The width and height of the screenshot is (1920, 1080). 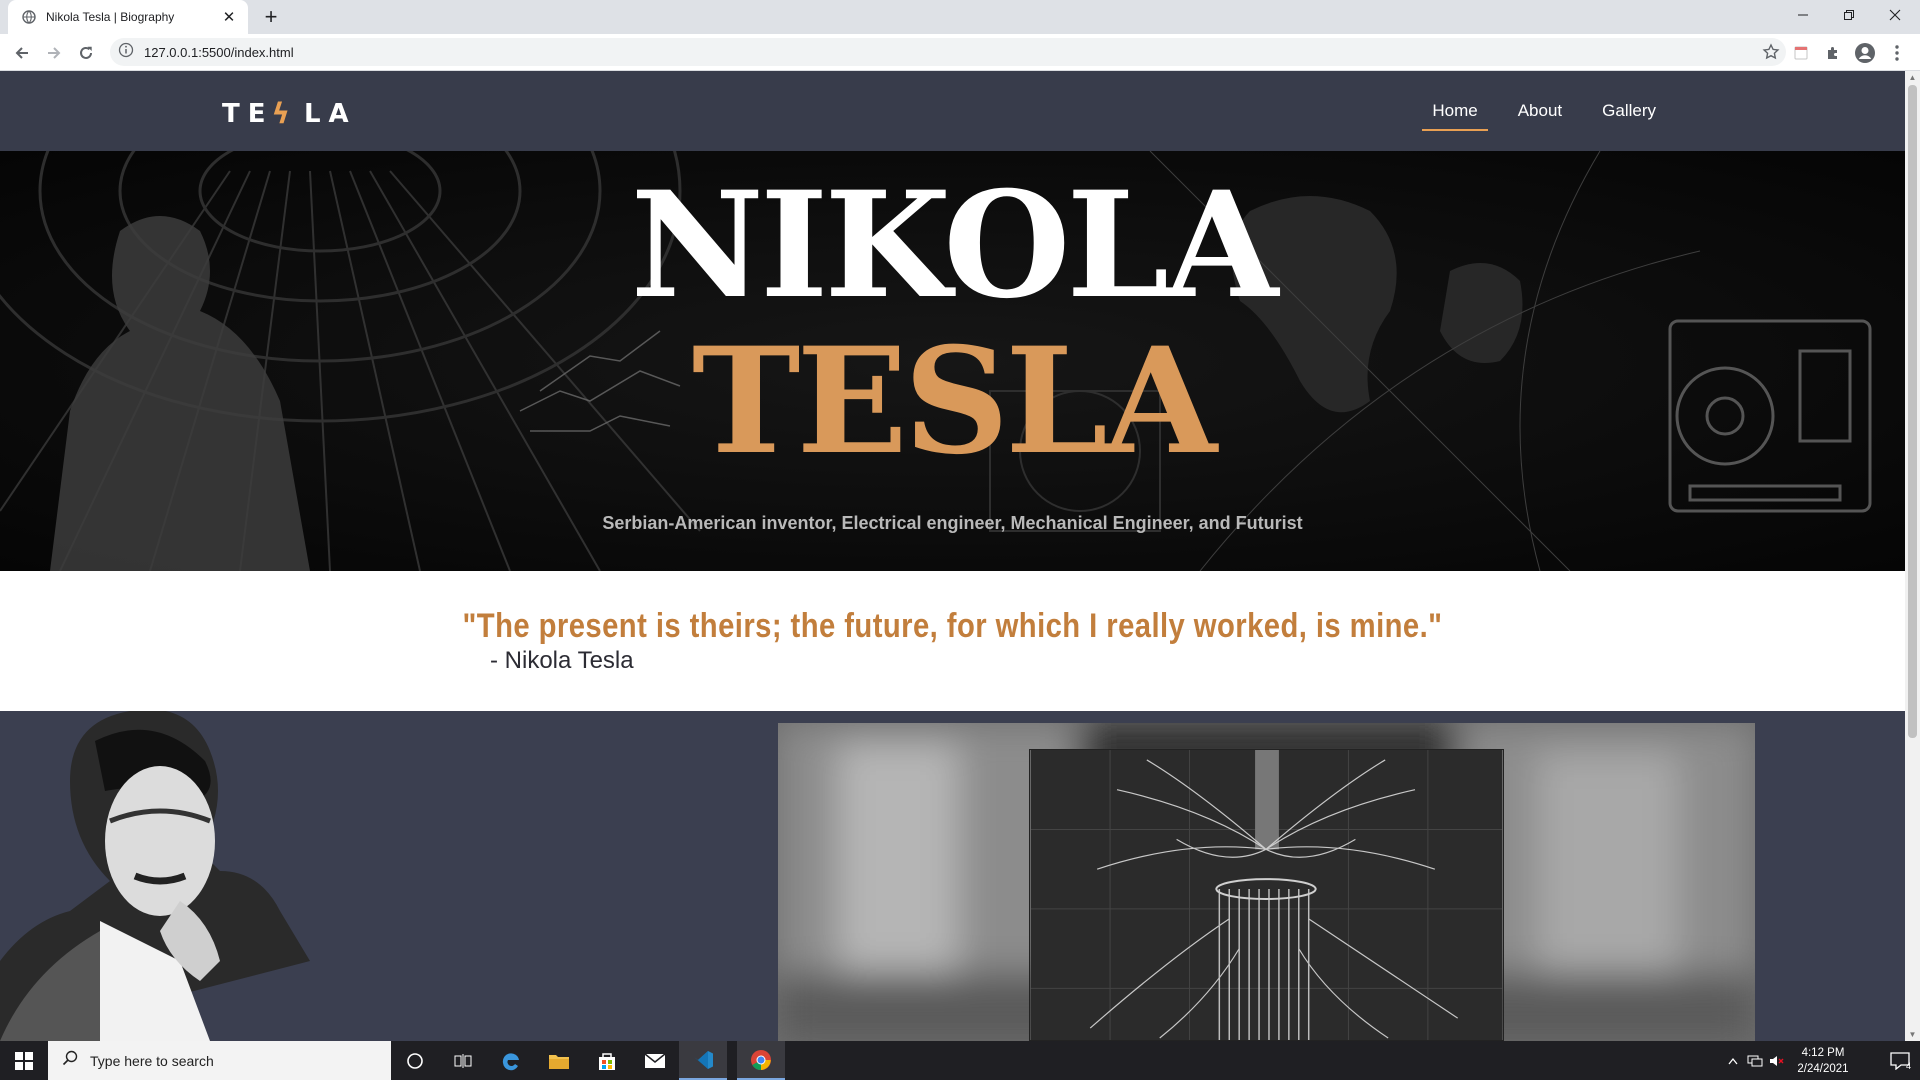 What do you see at coordinates (1733, 1060) in the screenshot?
I see `show-hidden-icons-chevron-icon` at bounding box center [1733, 1060].